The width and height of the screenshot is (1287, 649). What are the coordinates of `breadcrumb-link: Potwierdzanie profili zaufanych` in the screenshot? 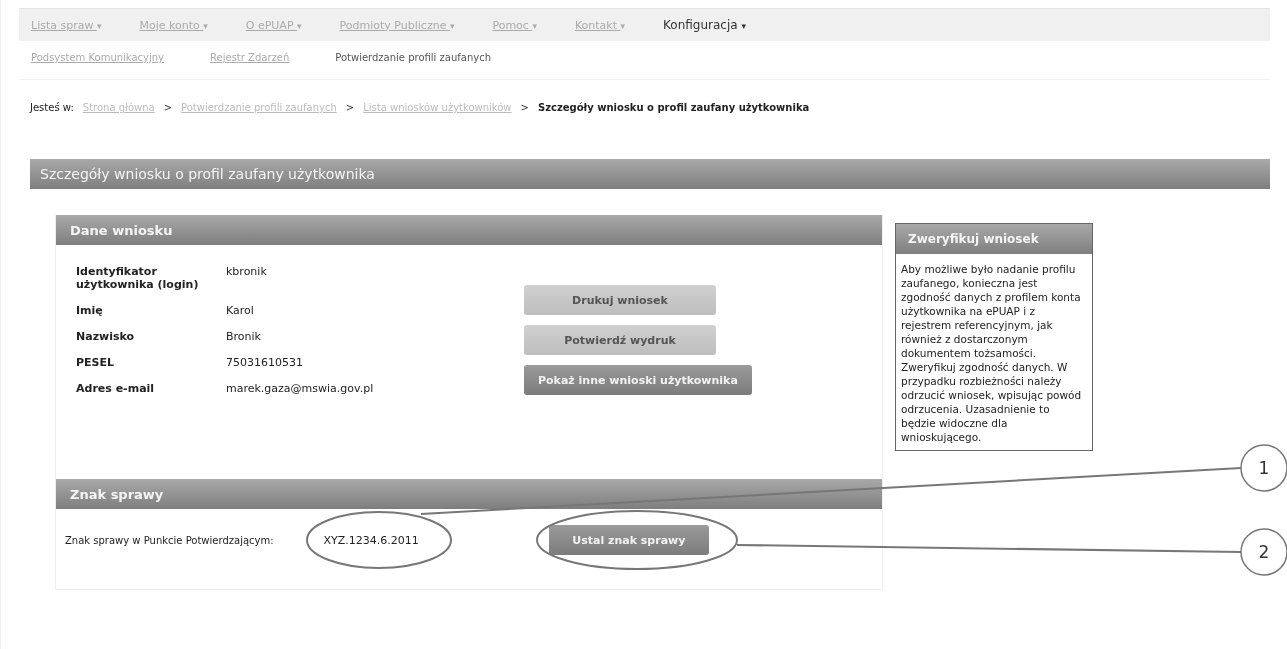 It's located at (259, 107).